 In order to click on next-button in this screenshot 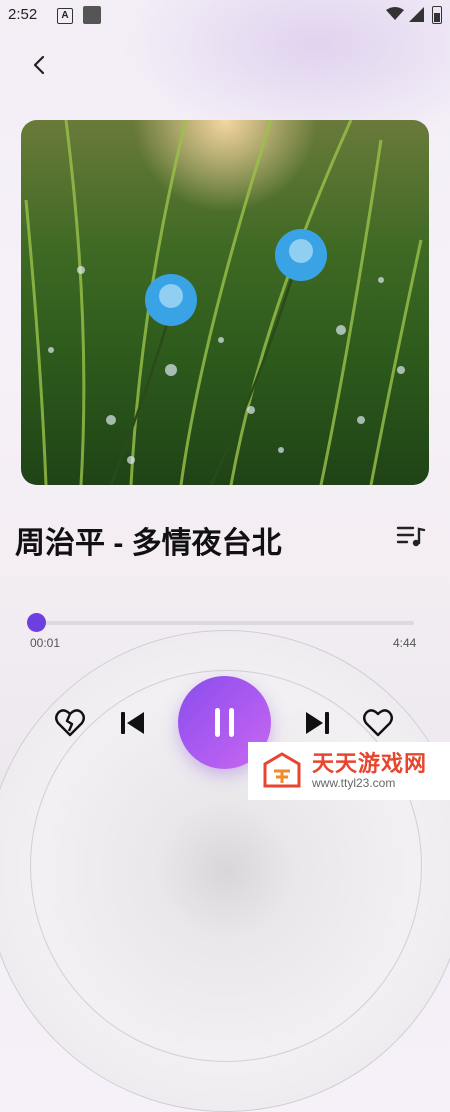, I will do `click(317, 723)`.